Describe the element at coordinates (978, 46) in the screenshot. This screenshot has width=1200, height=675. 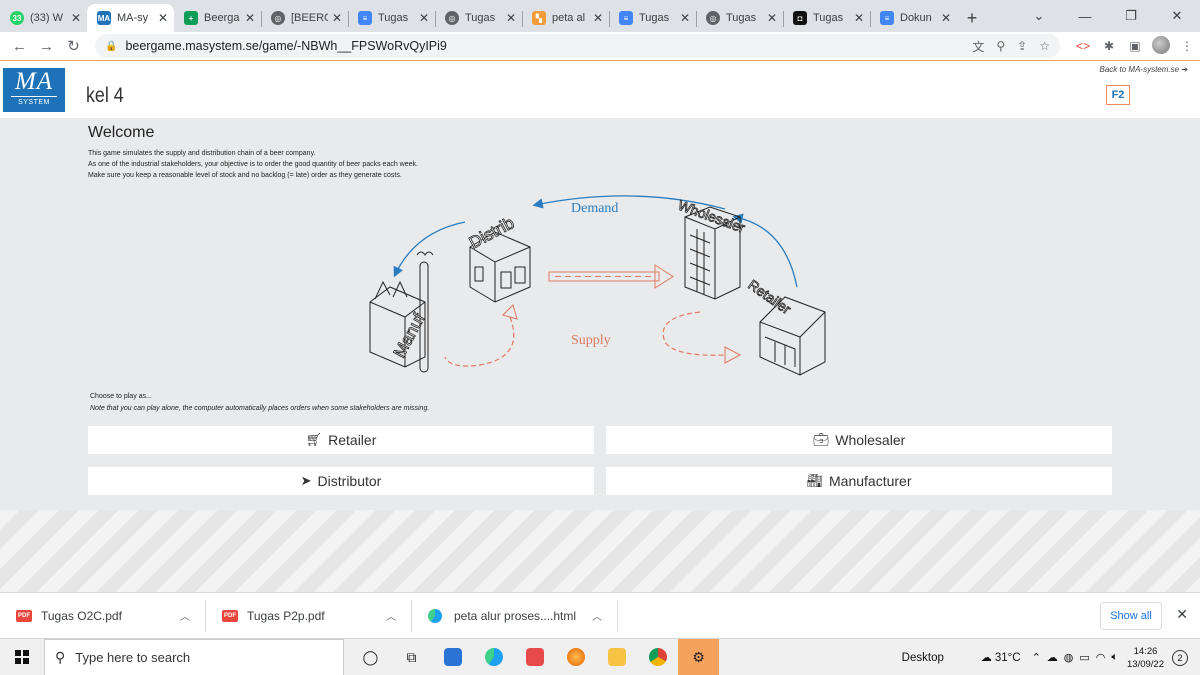
I see `translate-icon: 文` at that location.